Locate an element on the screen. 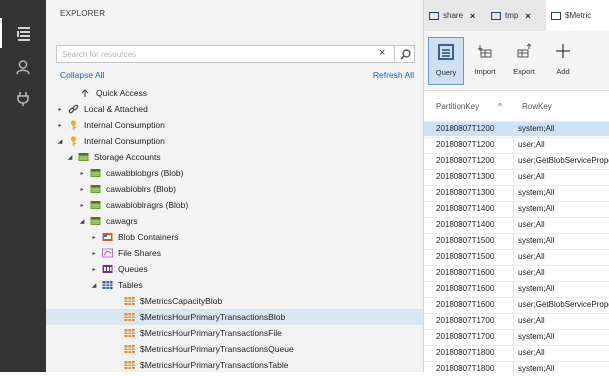 The image size is (609, 376). queues-icon is located at coordinates (107, 269).